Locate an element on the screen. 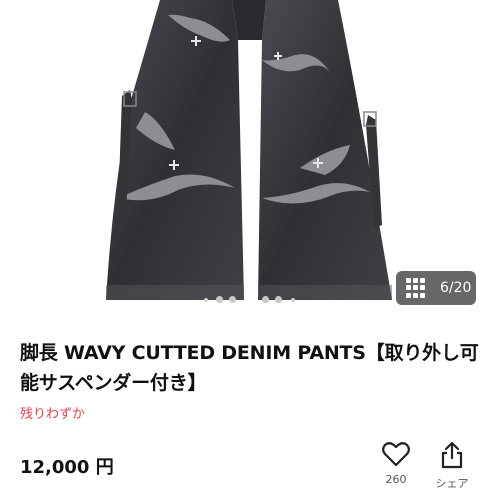 Image resolution: width=500 pixels, height=500 pixels. image-counter-text: 6/20 is located at coordinates (456, 288).